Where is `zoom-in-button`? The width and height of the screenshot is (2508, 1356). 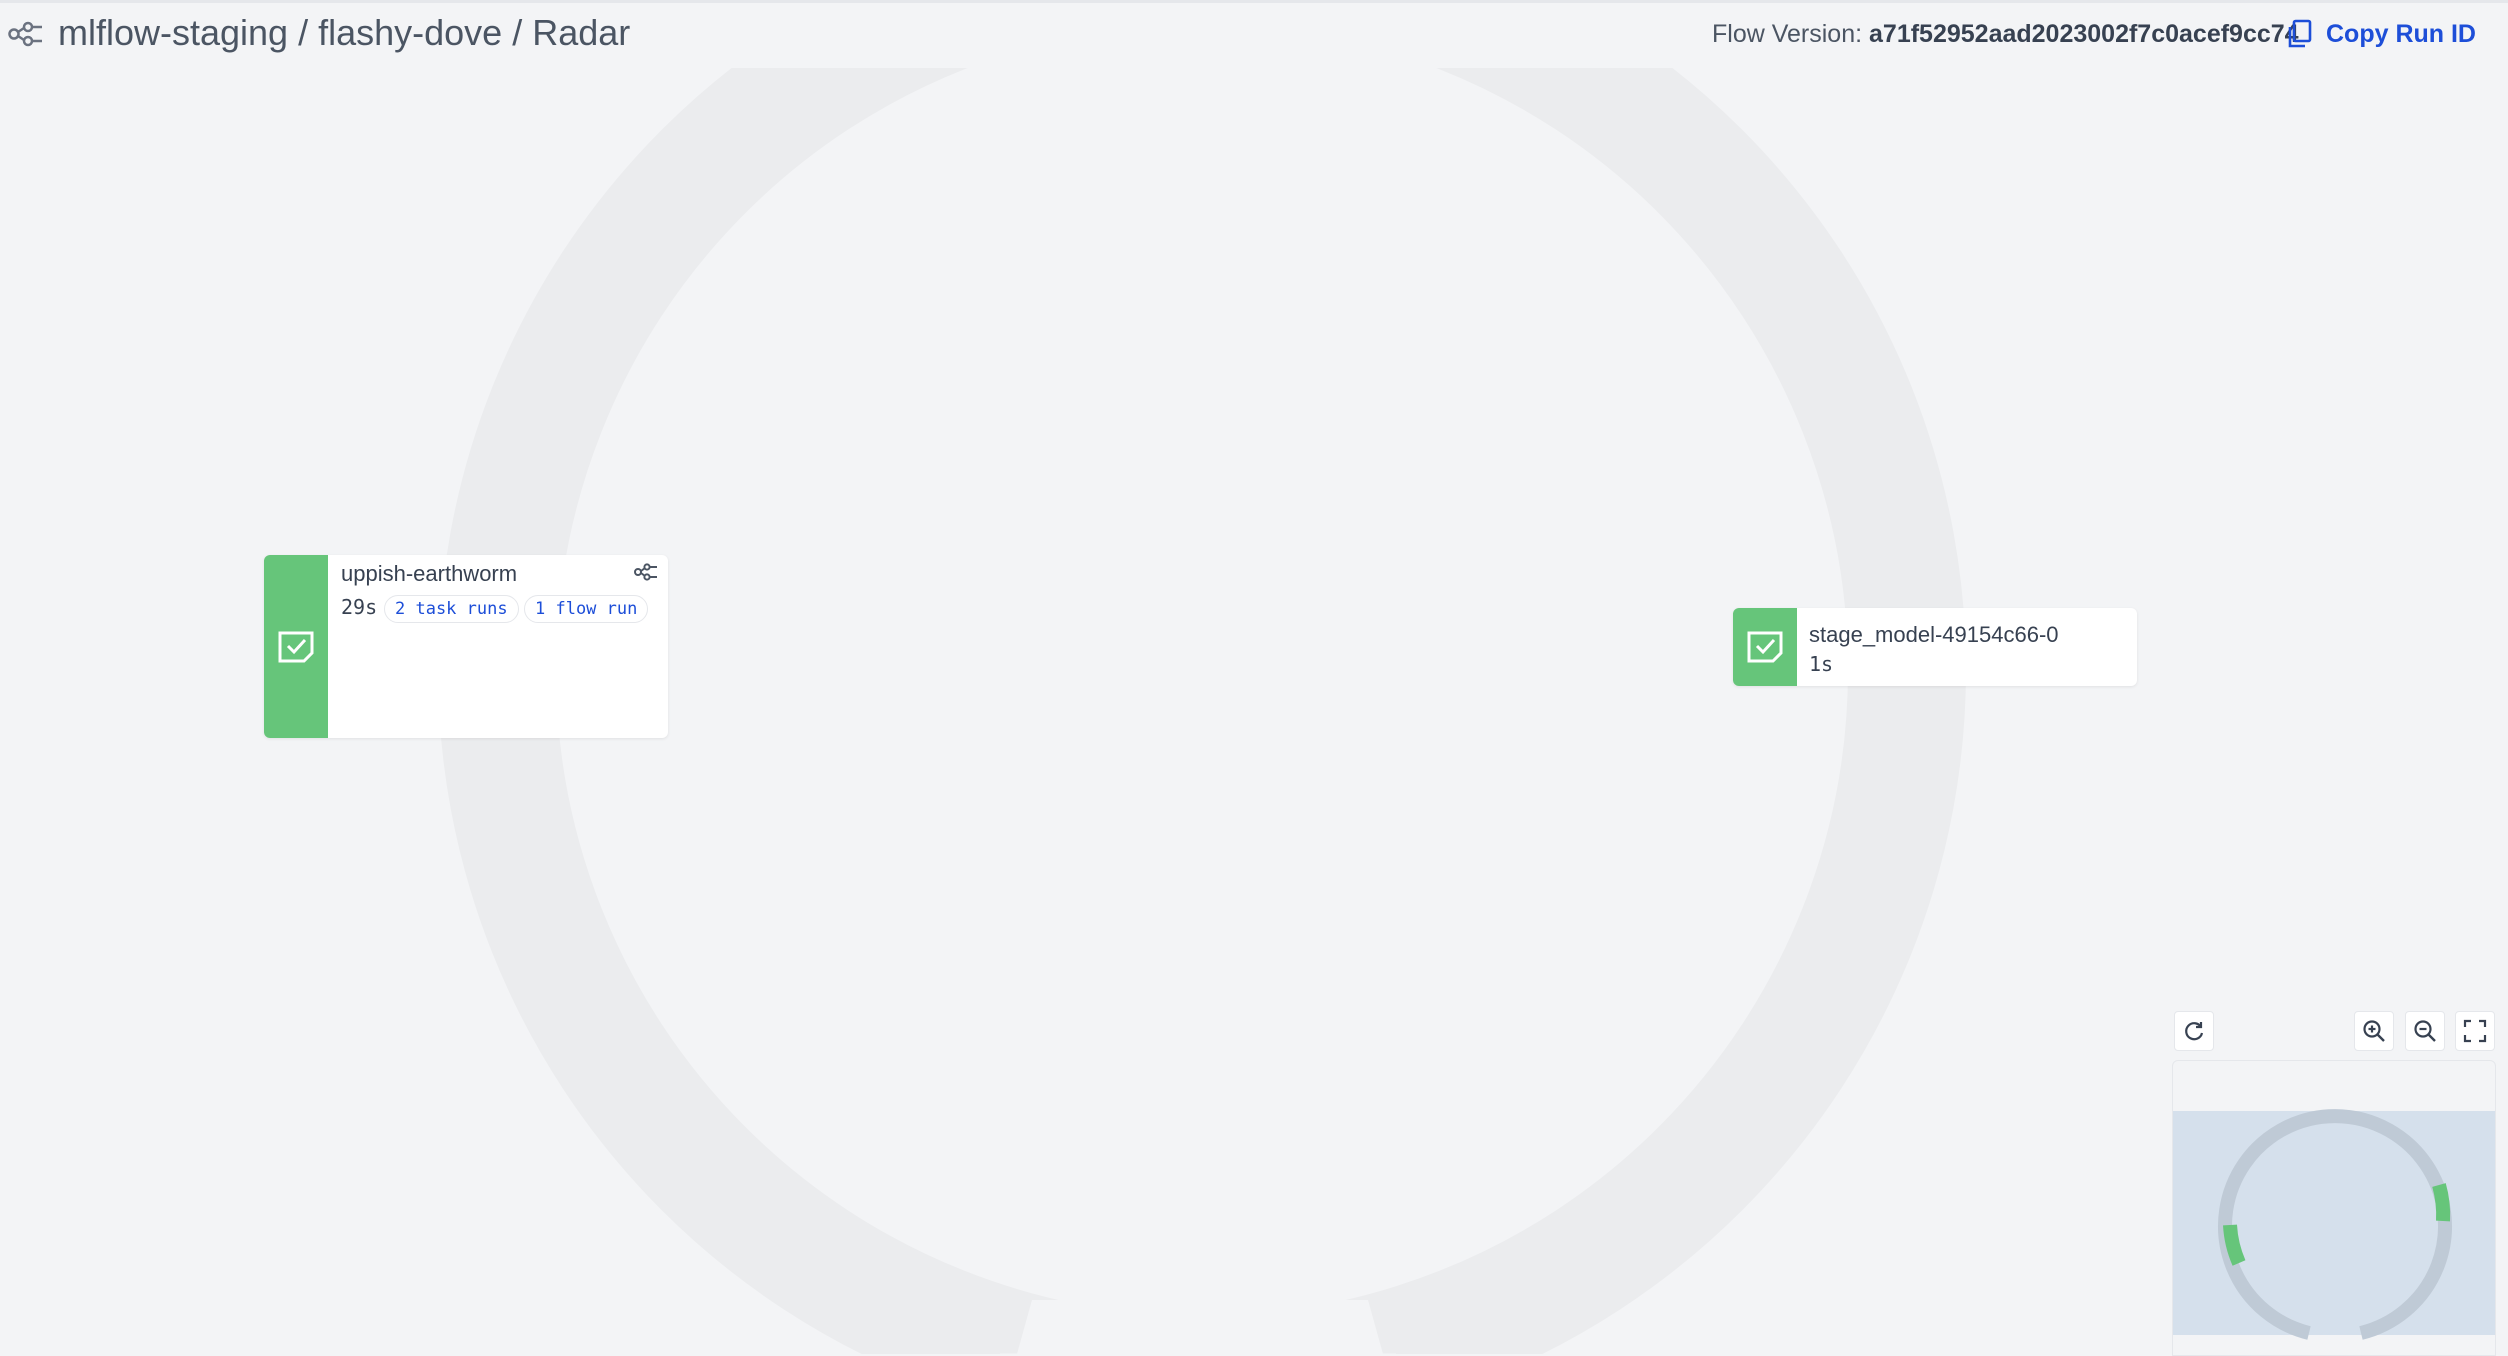
zoom-in-button is located at coordinates (2374, 1031).